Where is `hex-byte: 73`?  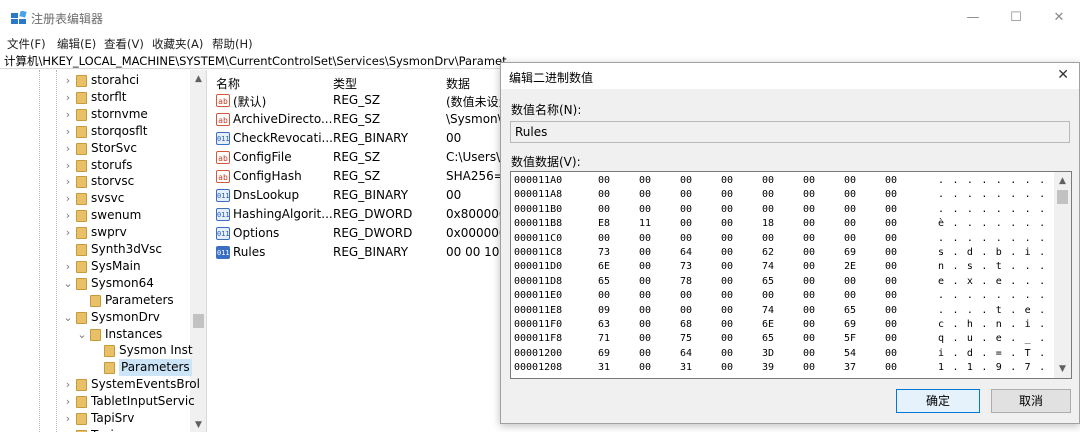
hex-byte: 73 is located at coordinates (604, 252).